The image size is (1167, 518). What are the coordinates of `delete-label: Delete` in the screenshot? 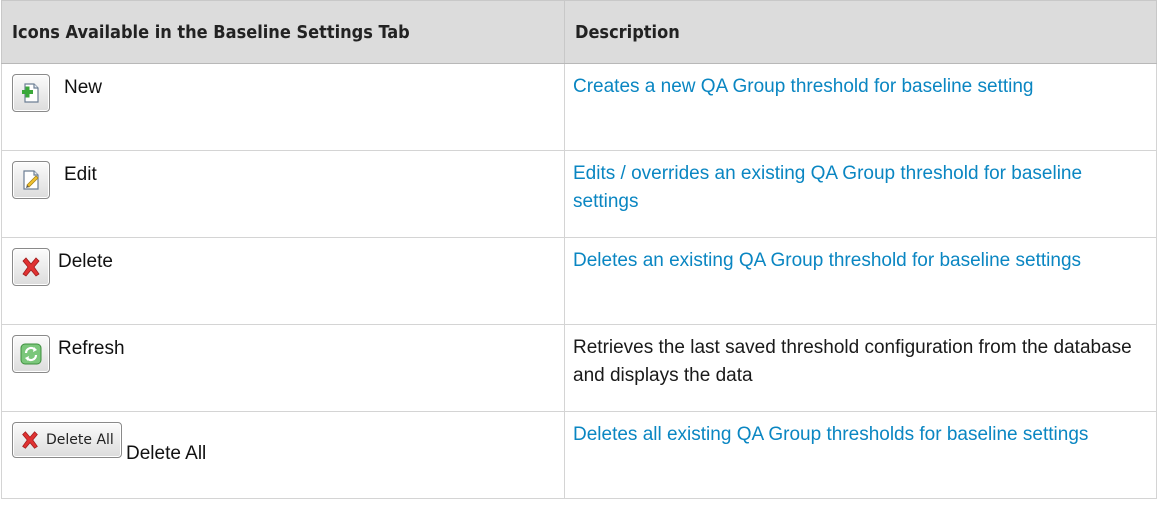 It's located at (85, 261).